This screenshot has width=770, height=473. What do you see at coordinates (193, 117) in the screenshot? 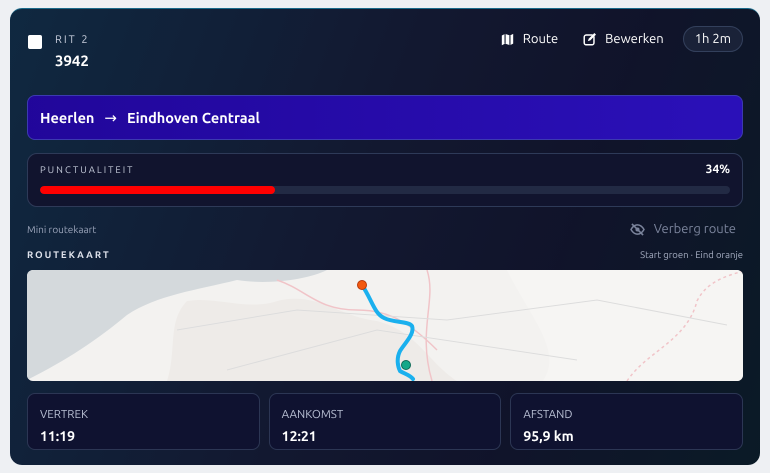
I see `destination-station: Eindhoven Centraal` at bounding box center [193, 117].